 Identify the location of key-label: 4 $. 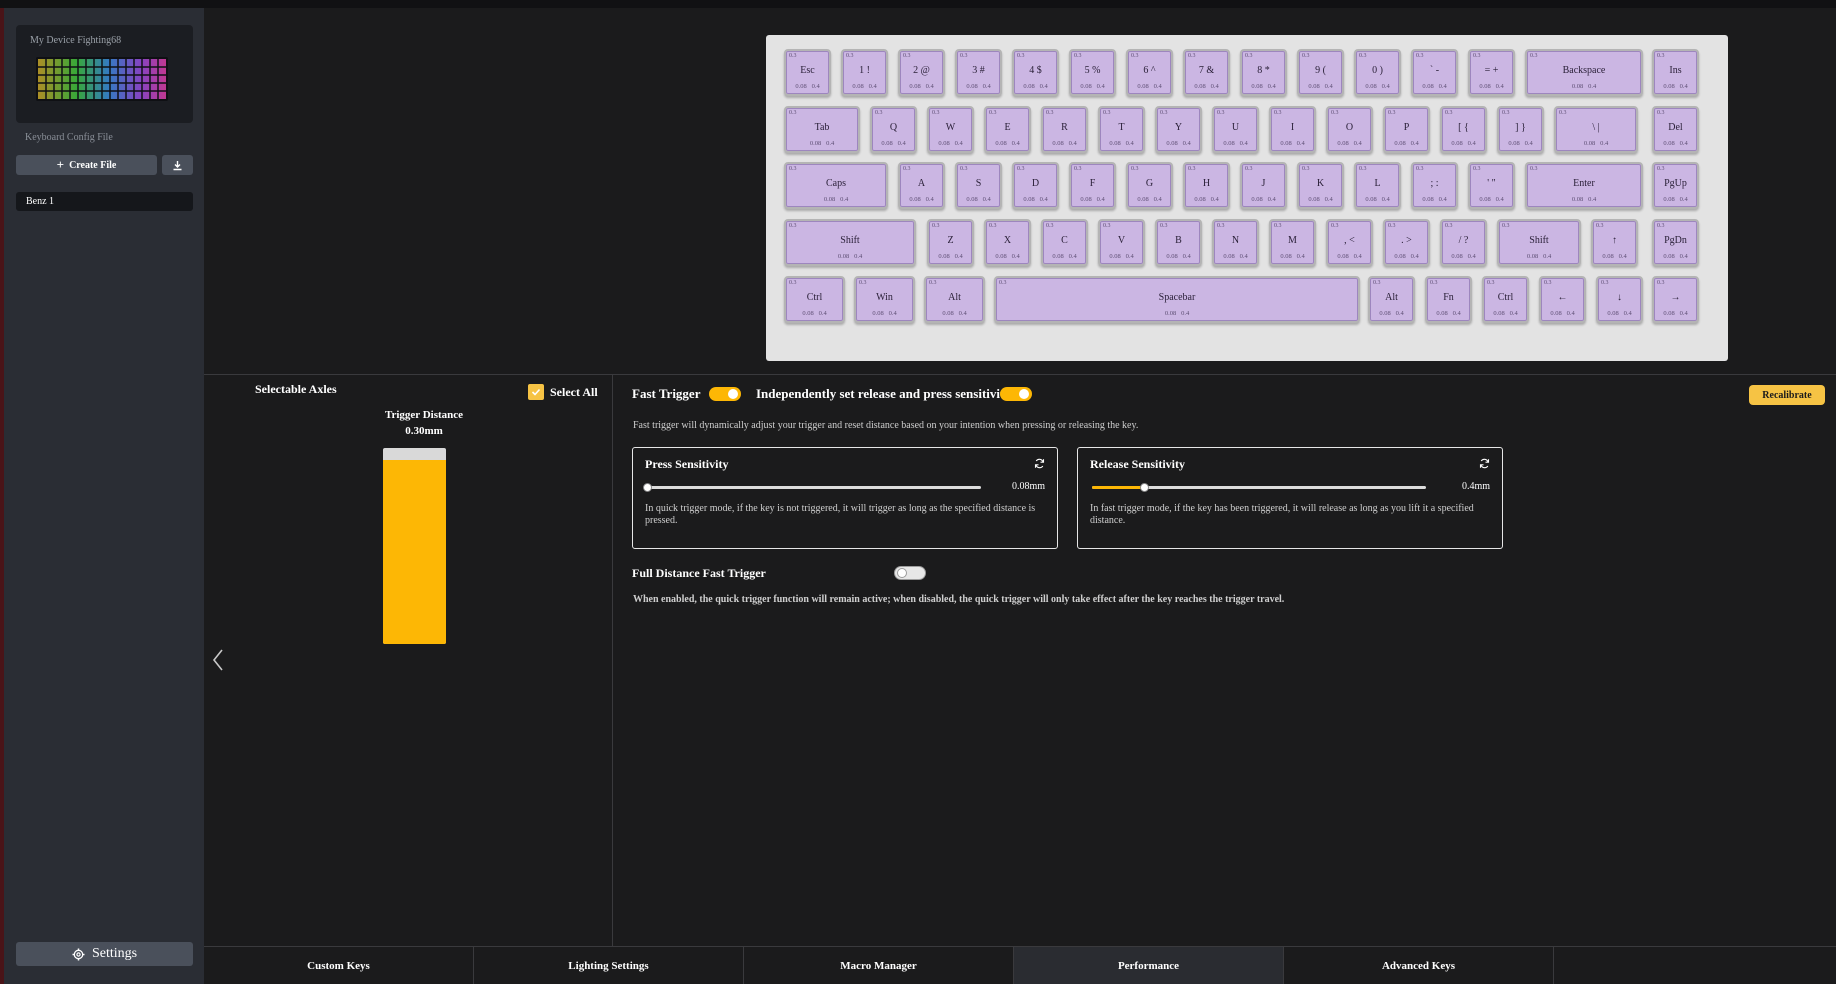
(1035, 70).